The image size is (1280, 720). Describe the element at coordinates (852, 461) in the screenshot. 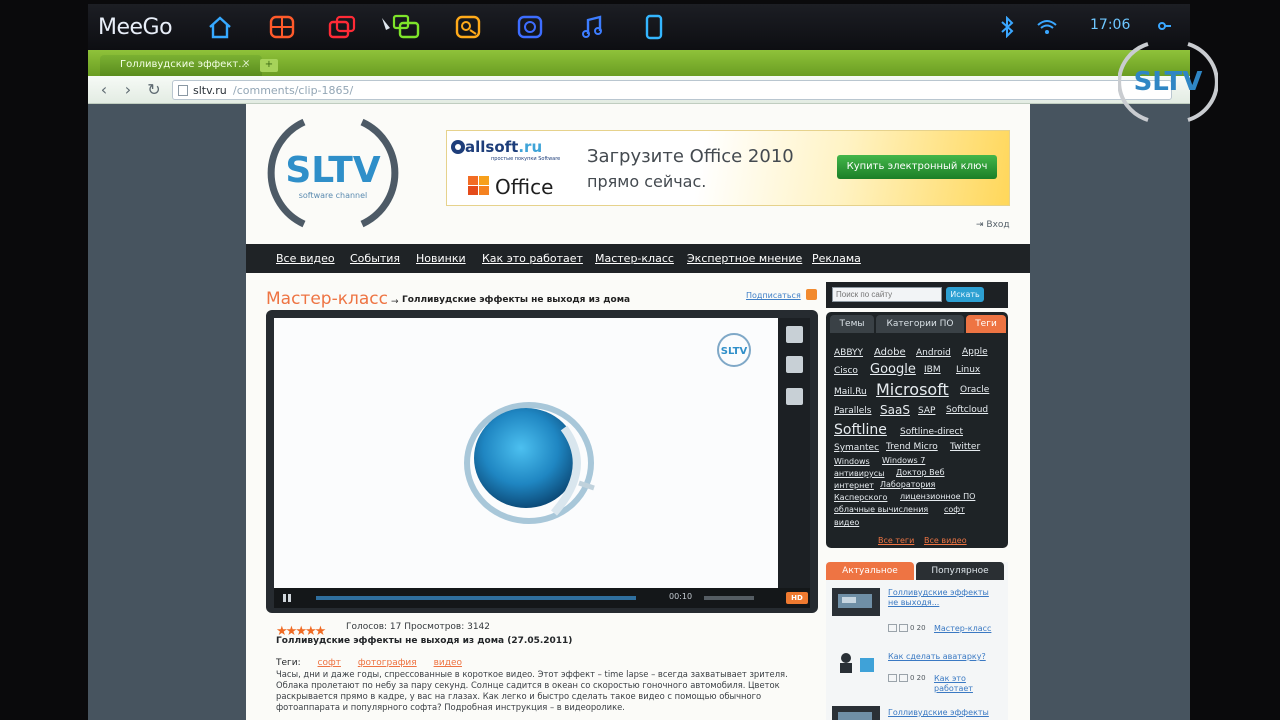

I see `cloud-tag: Windows` at that location.